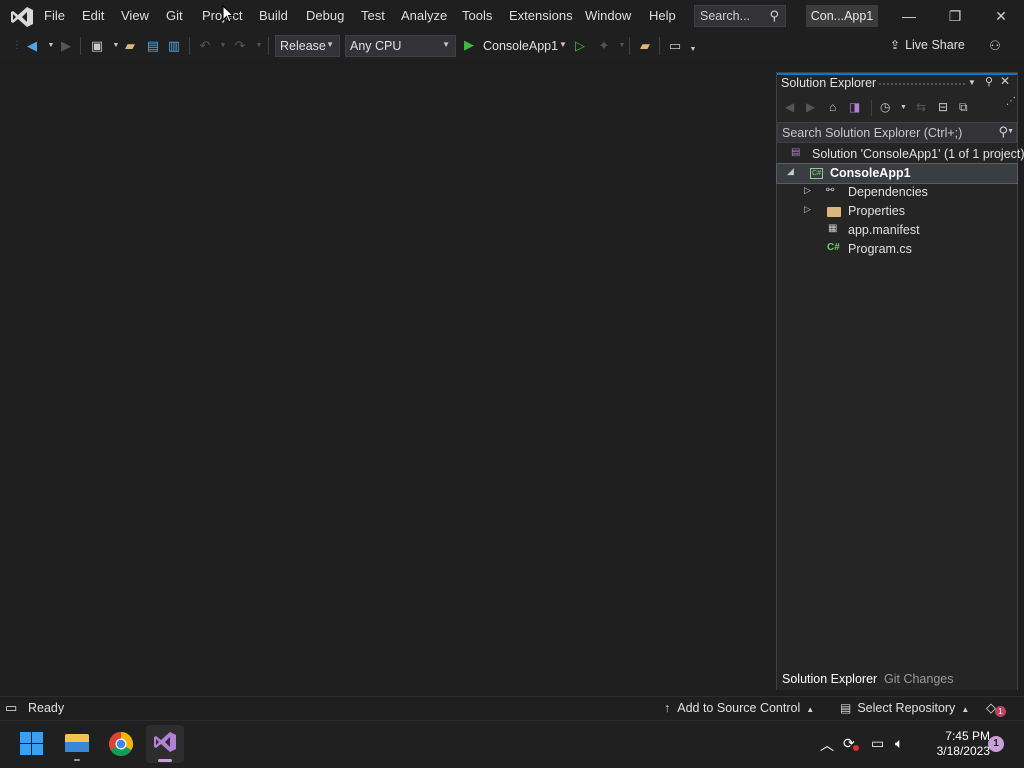 Image resolution: width=1024 pixels, height=768 pixels. I want to click on menu-help: Help, so click(662, 15).